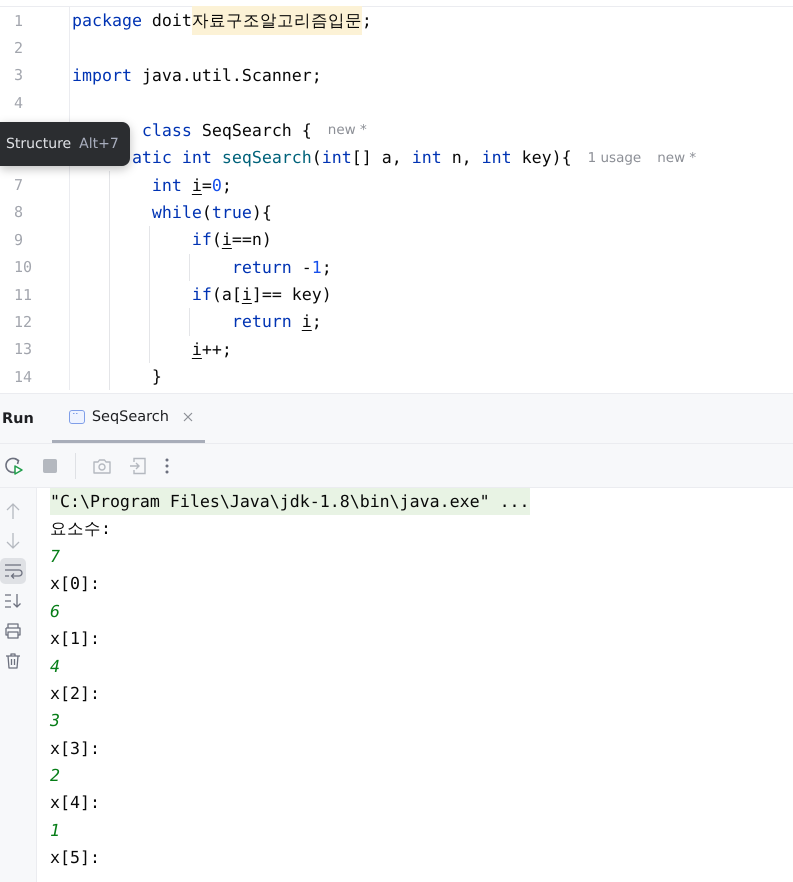 The height and width of the screenshot is (882, 793). What do you see at coordinates (187, 417) in the screenshot?
I see `close-icon` at bounding box center [187, 417].